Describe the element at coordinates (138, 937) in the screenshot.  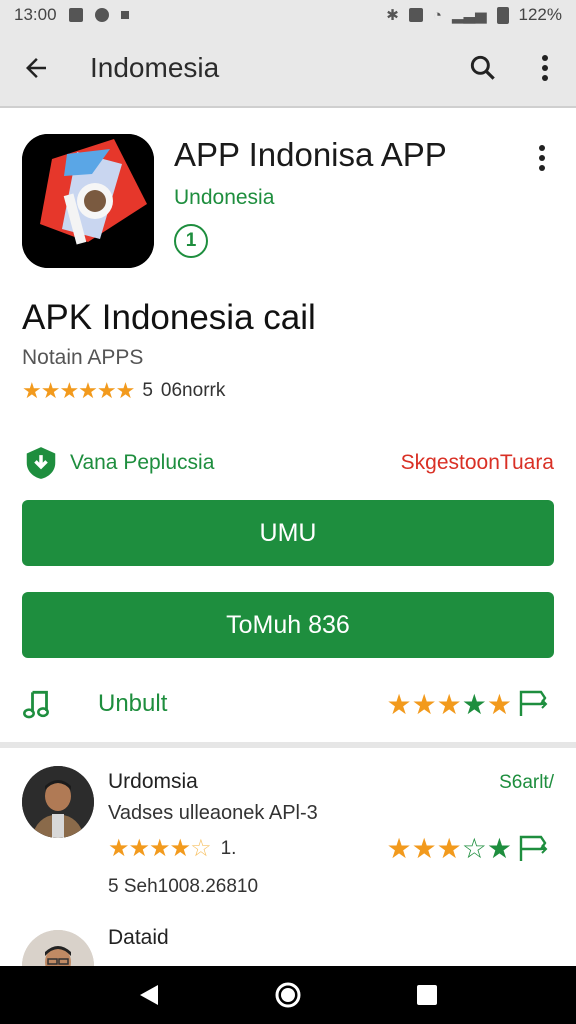
I see `reviewer-name: Dataid` at that location.